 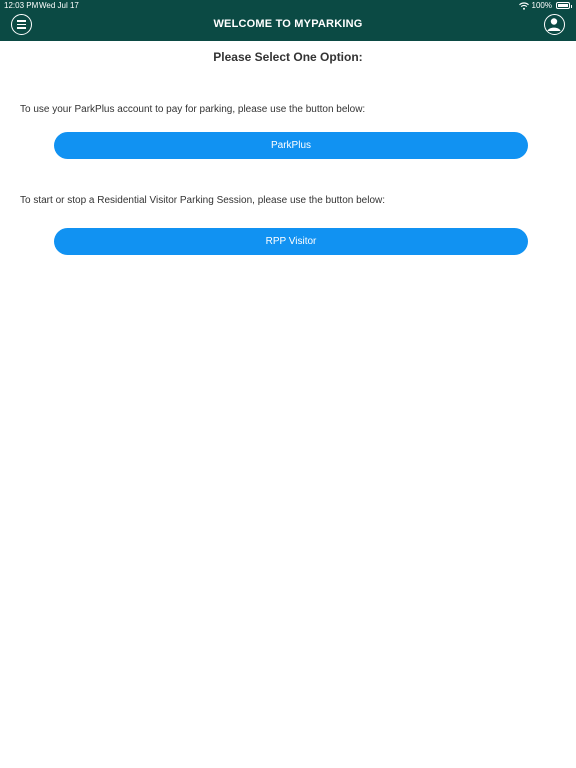 I want to click on status-indicators: 100%, so click(x=545, y=5).